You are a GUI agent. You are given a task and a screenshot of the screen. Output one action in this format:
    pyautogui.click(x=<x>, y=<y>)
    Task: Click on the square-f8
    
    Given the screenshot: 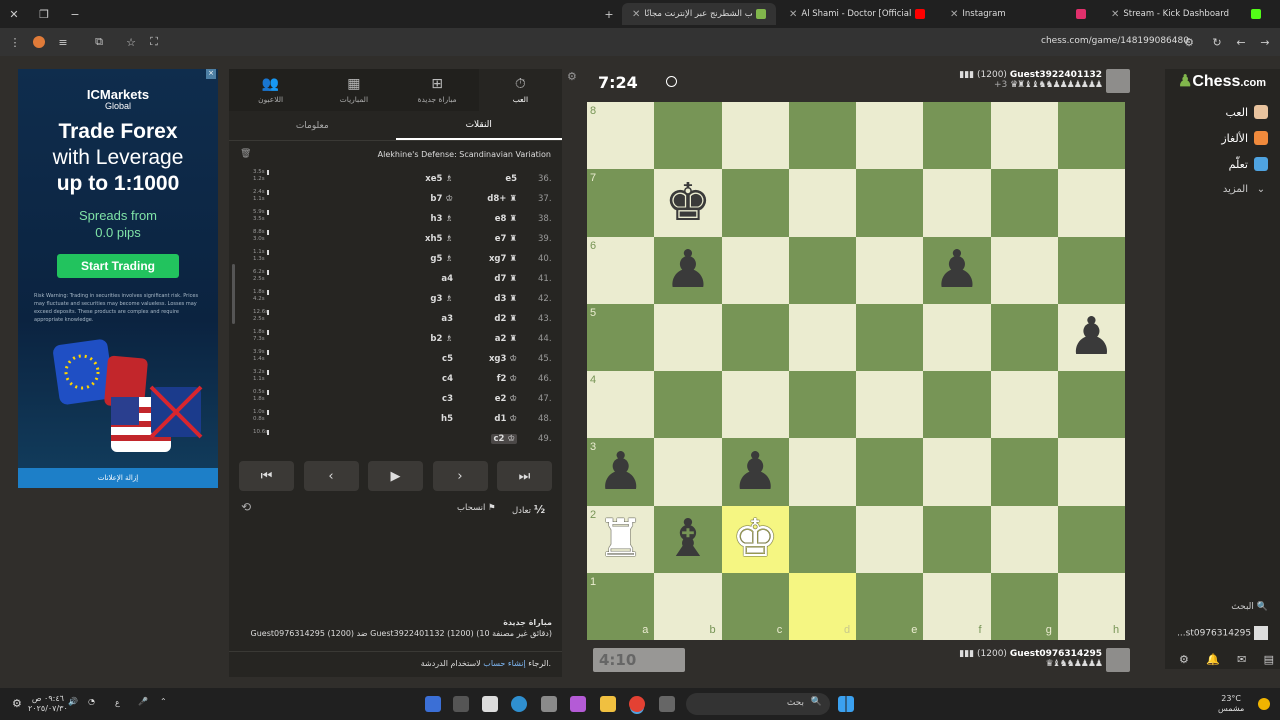 What is the action you would take?
    pyautogui.click(x=957, y=136)
    